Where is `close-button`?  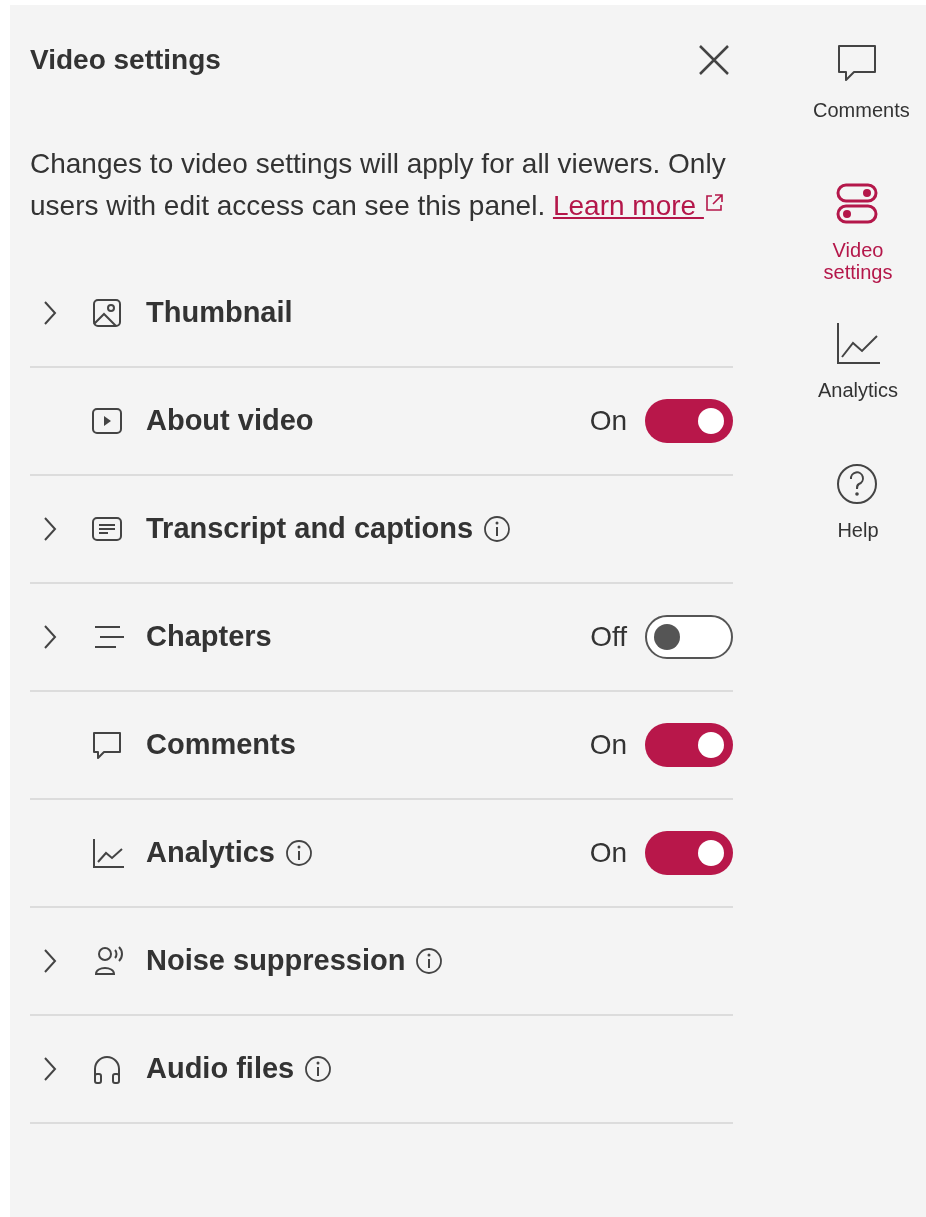
close-button is located at coordinates (714, 60).